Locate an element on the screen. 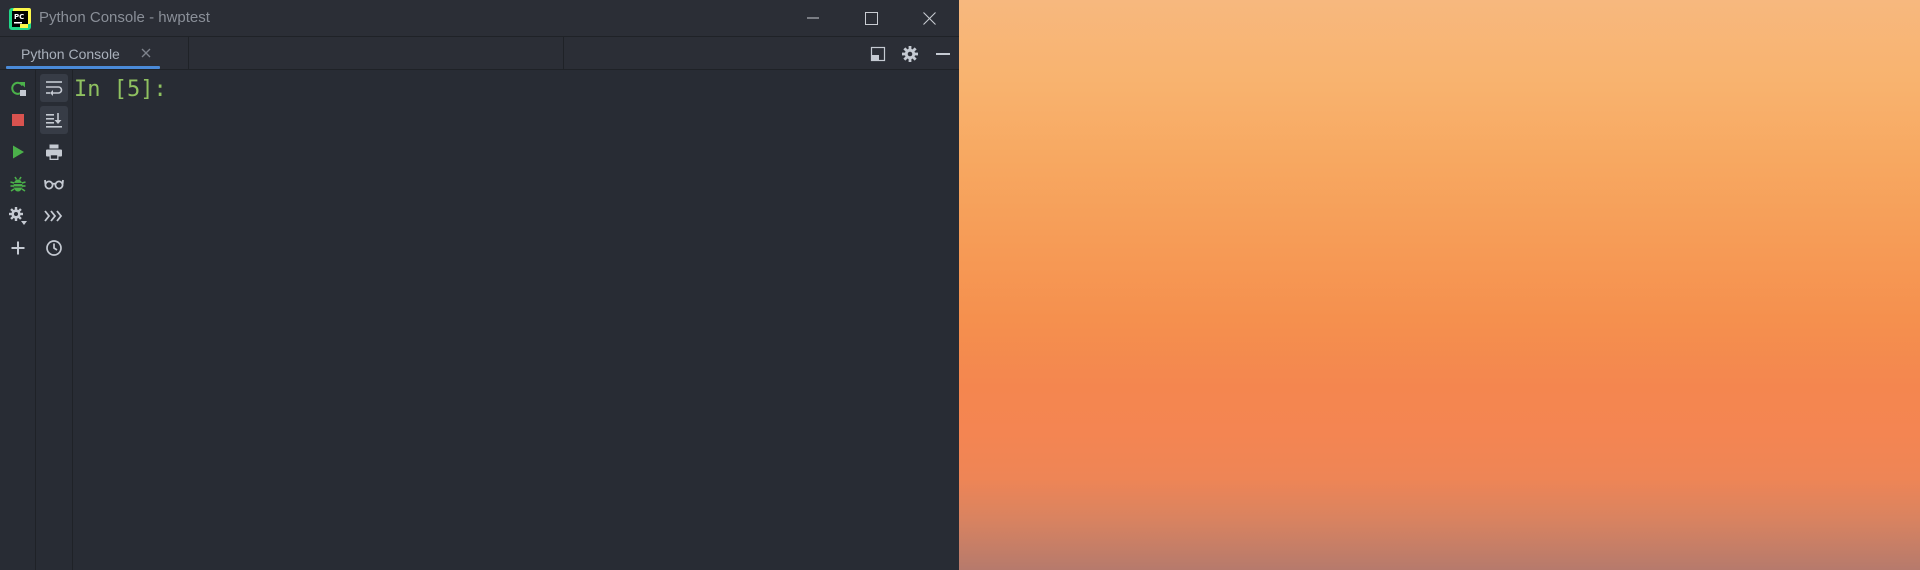 This screenshot has width=1920, height=570. scroll-to-end-icon is located at coordinates (54, 120).